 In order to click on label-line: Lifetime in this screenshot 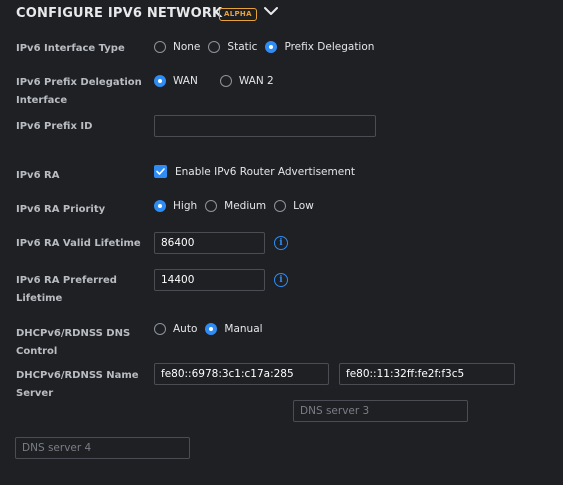, I will do `click(39, 298)`.